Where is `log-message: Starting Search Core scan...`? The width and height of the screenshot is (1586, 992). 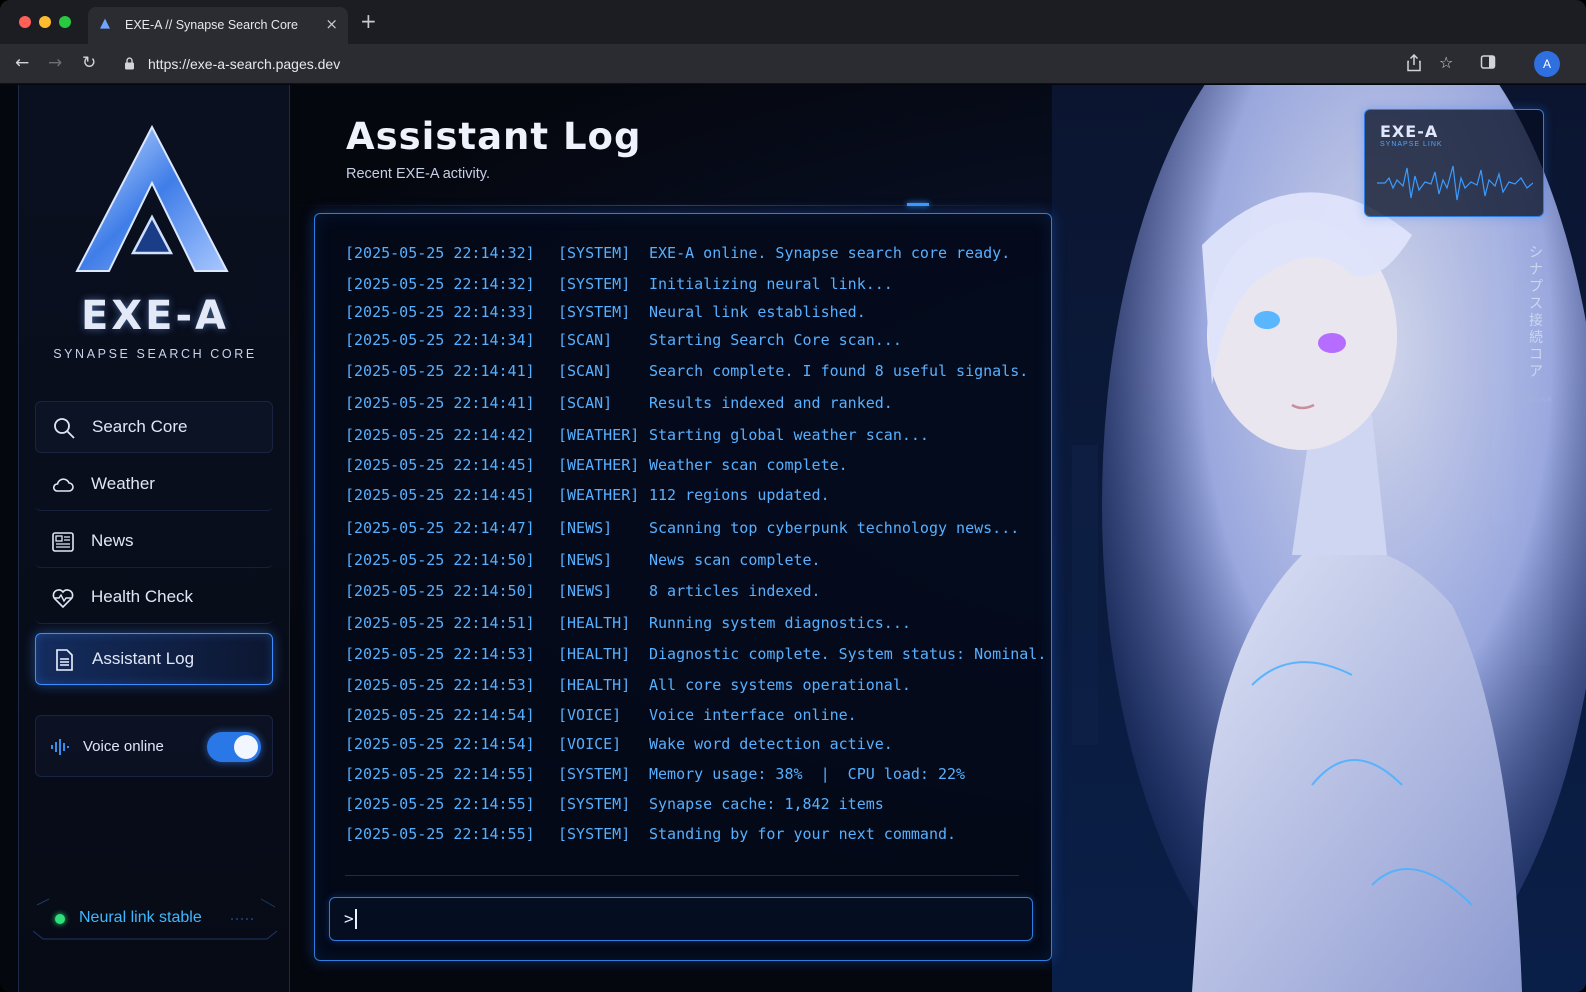 log-message: Starting Search Core scan... is located at coordinates (775, 340).